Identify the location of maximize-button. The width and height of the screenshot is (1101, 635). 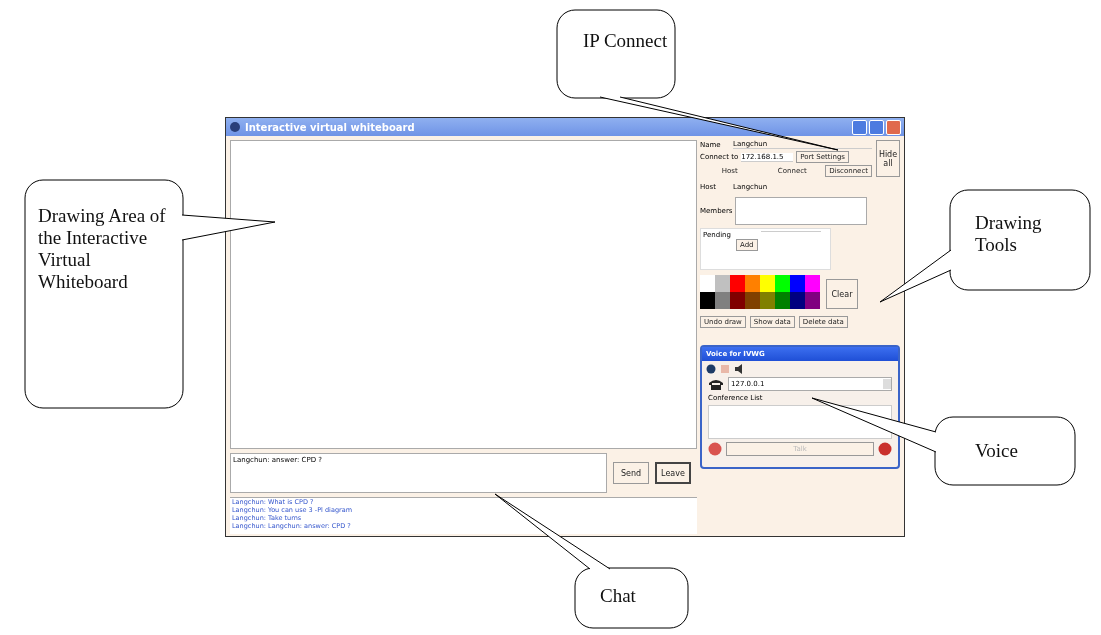
(876, 127).